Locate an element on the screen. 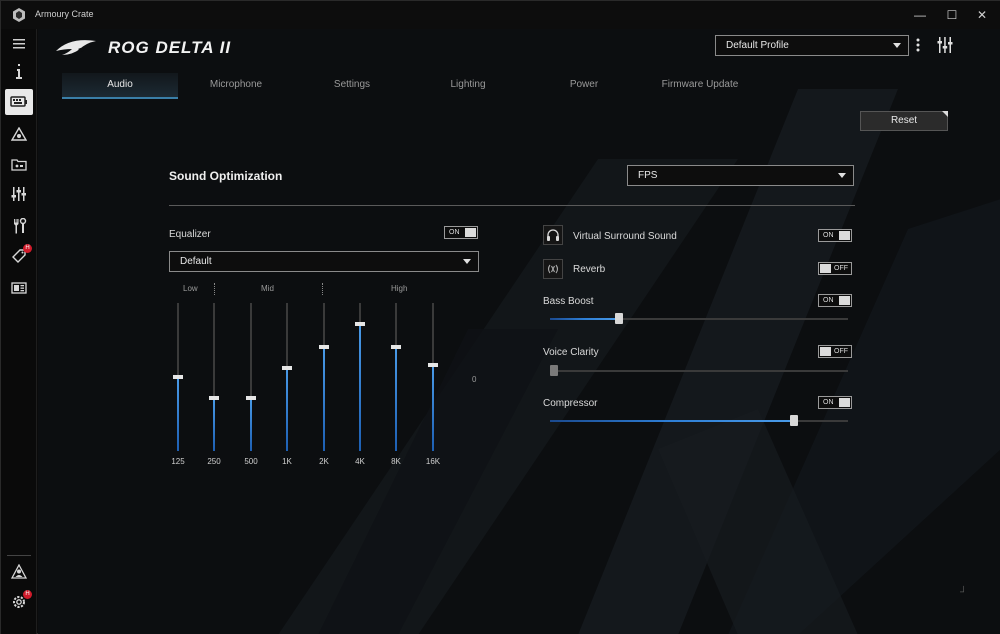  reverb-icon is located at coordinates (553, 269).